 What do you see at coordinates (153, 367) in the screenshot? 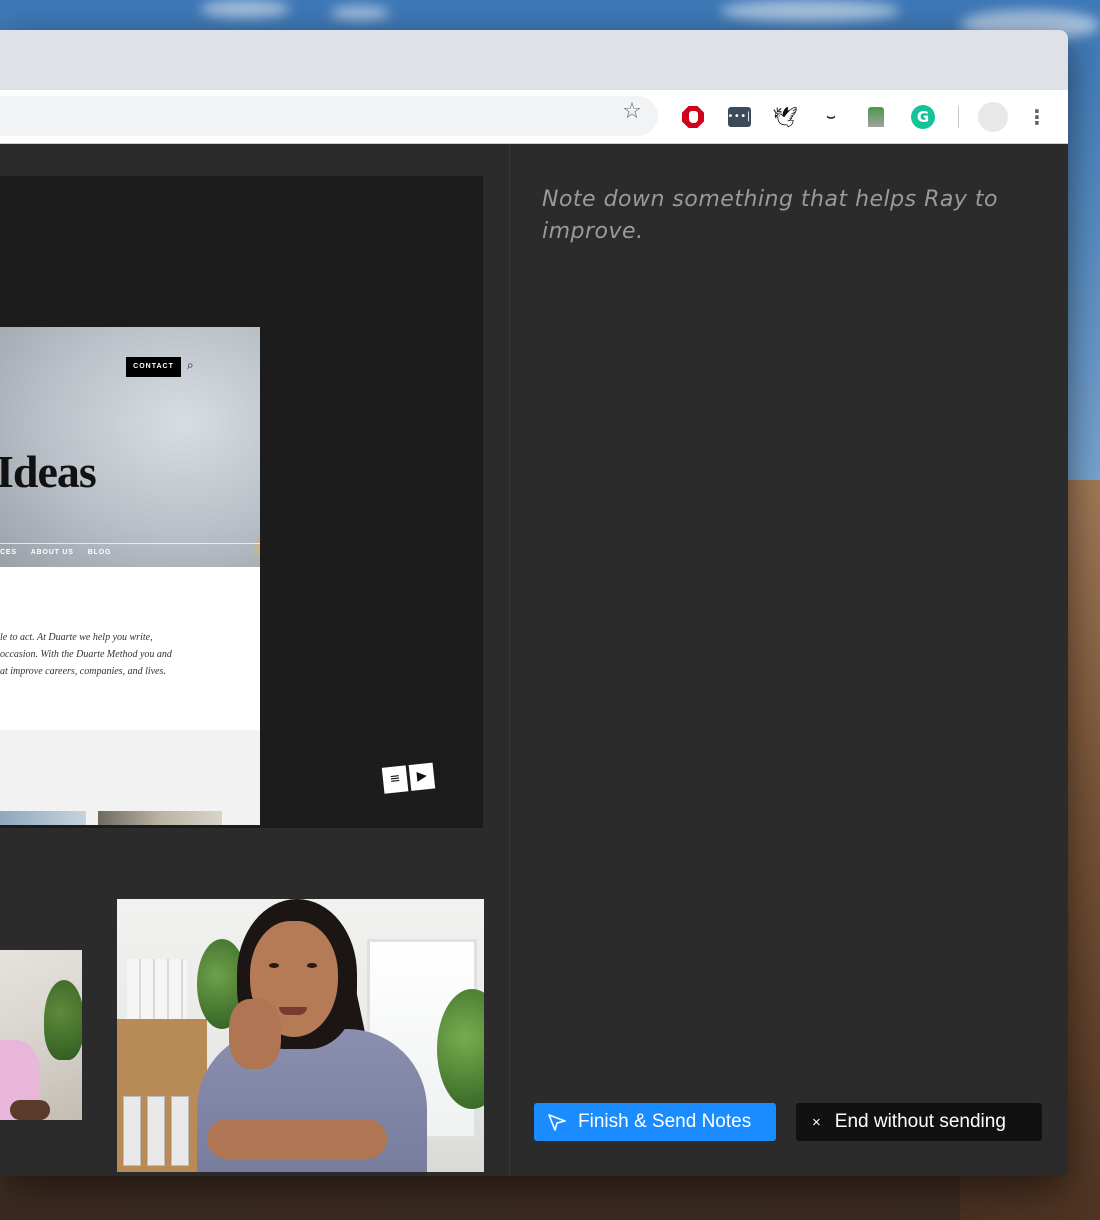
I see `site-contact-button: CONTACT` at bounding box center [153, 367].